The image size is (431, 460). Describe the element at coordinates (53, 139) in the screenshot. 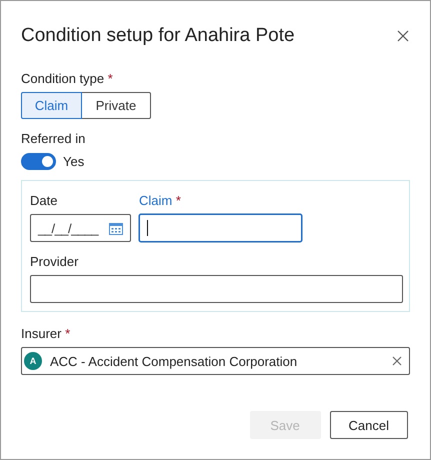

I see `field-label: Referred in` at that location.